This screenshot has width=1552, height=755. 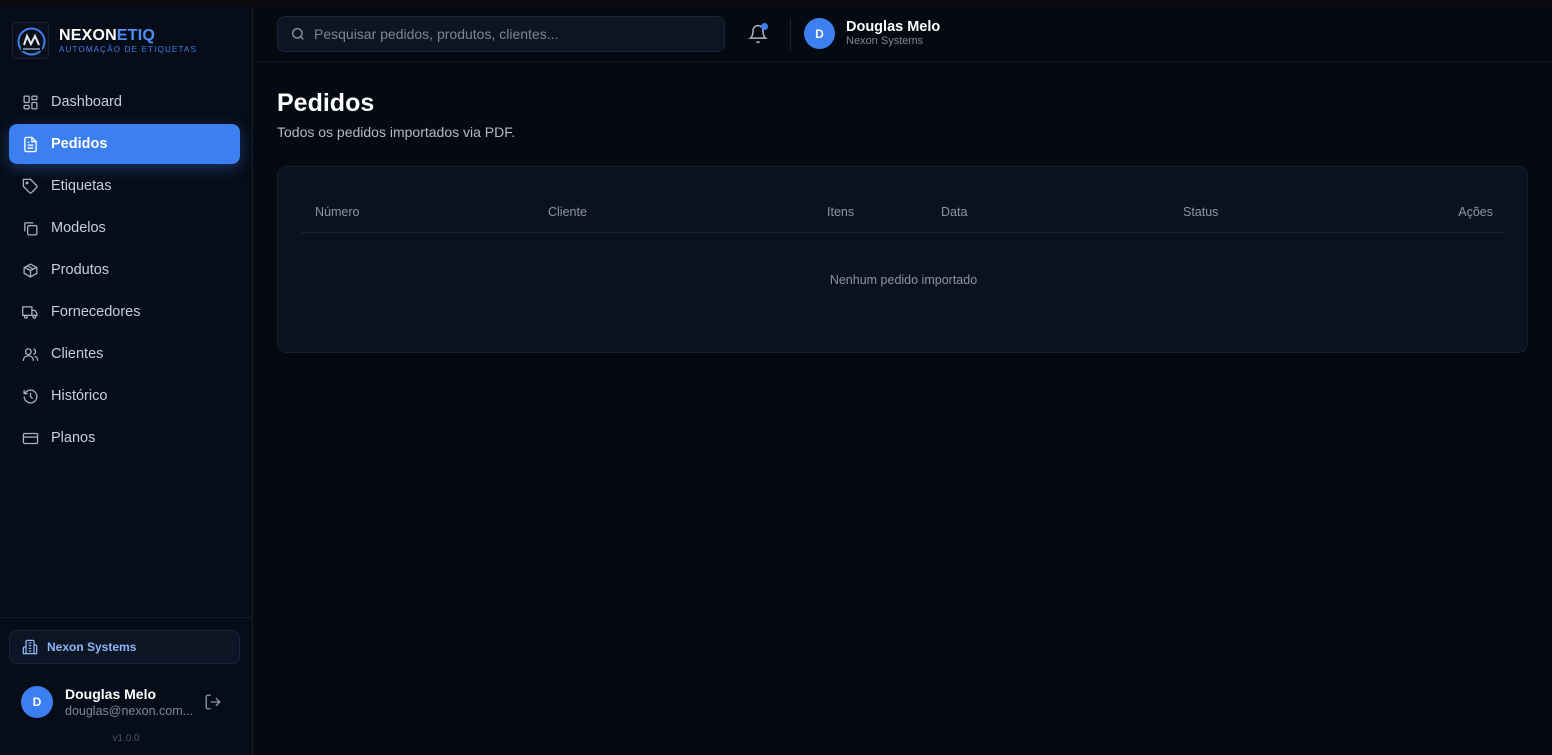 What do you see at coordinates (92, 647) in the screenshot?
I see `organization-name: Nexon Systems` at bounding box center [92, 647].